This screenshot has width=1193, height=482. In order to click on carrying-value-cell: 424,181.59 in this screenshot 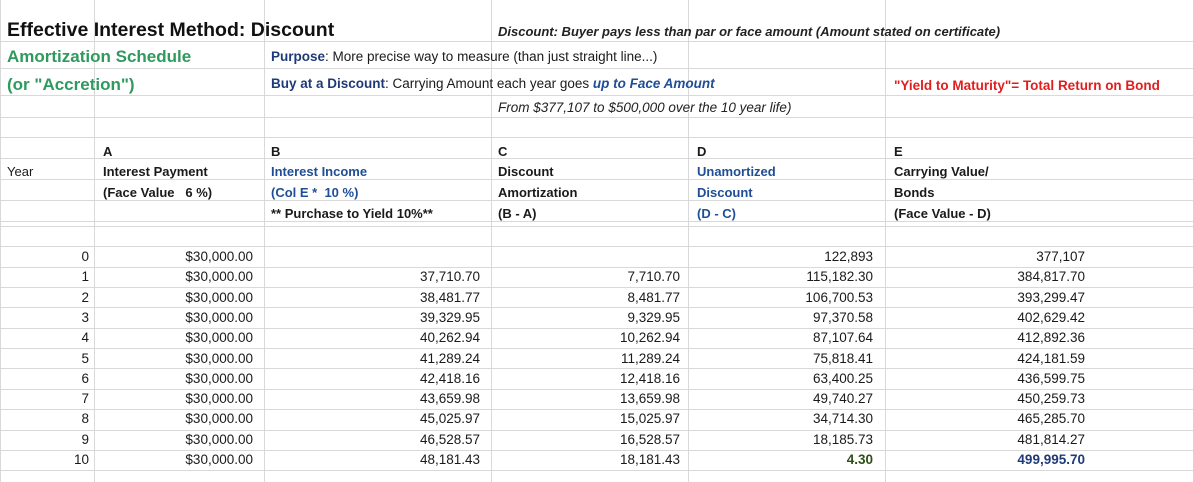, I will do `click(1051, 358)`.